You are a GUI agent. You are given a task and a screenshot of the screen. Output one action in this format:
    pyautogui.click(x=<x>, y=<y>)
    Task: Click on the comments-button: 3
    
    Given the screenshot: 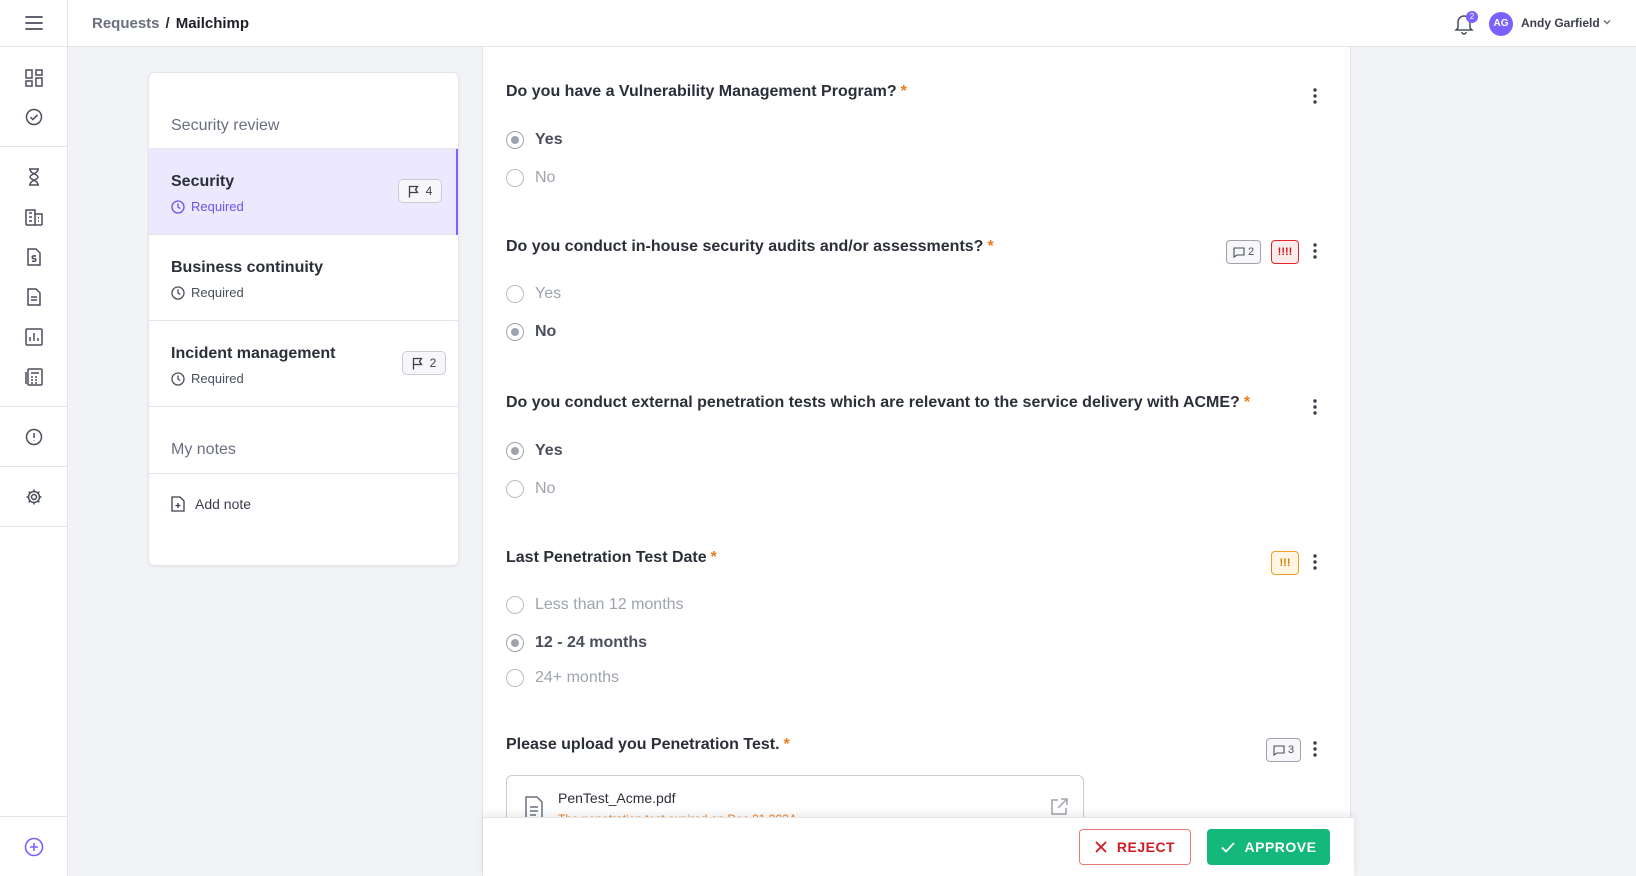 What is the action you would take?
    pyautogui.click(x=1283, y=750)
    